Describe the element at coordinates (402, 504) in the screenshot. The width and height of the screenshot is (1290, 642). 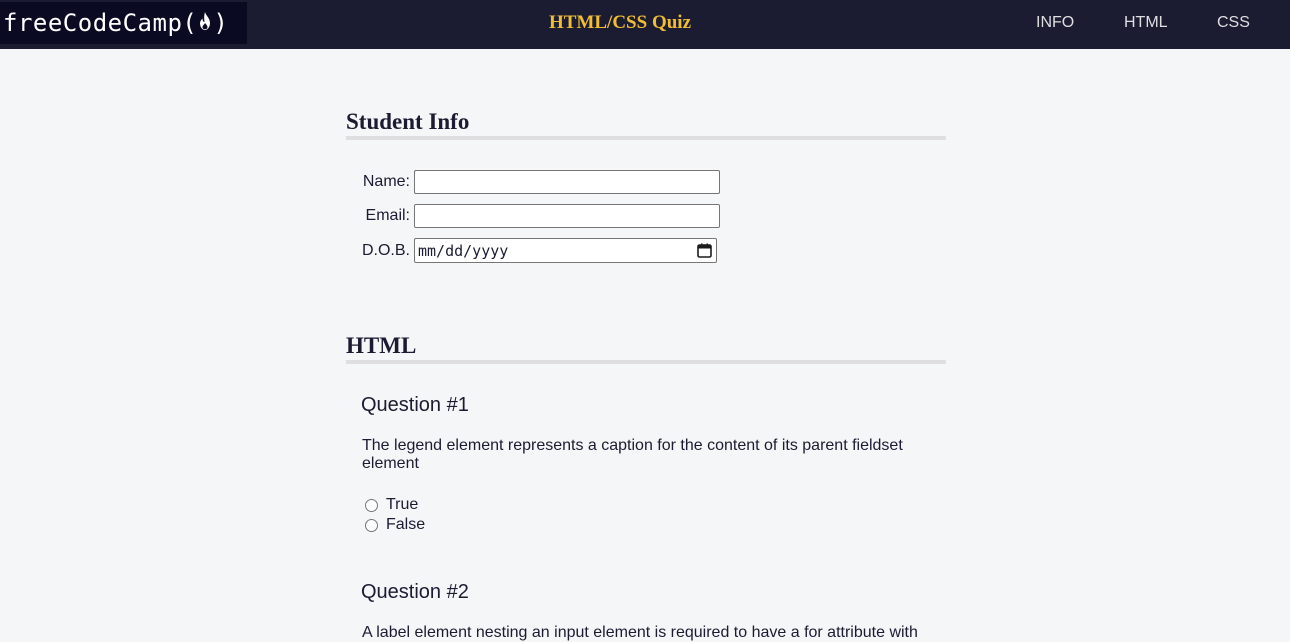
I see `option-label: True` at that location.